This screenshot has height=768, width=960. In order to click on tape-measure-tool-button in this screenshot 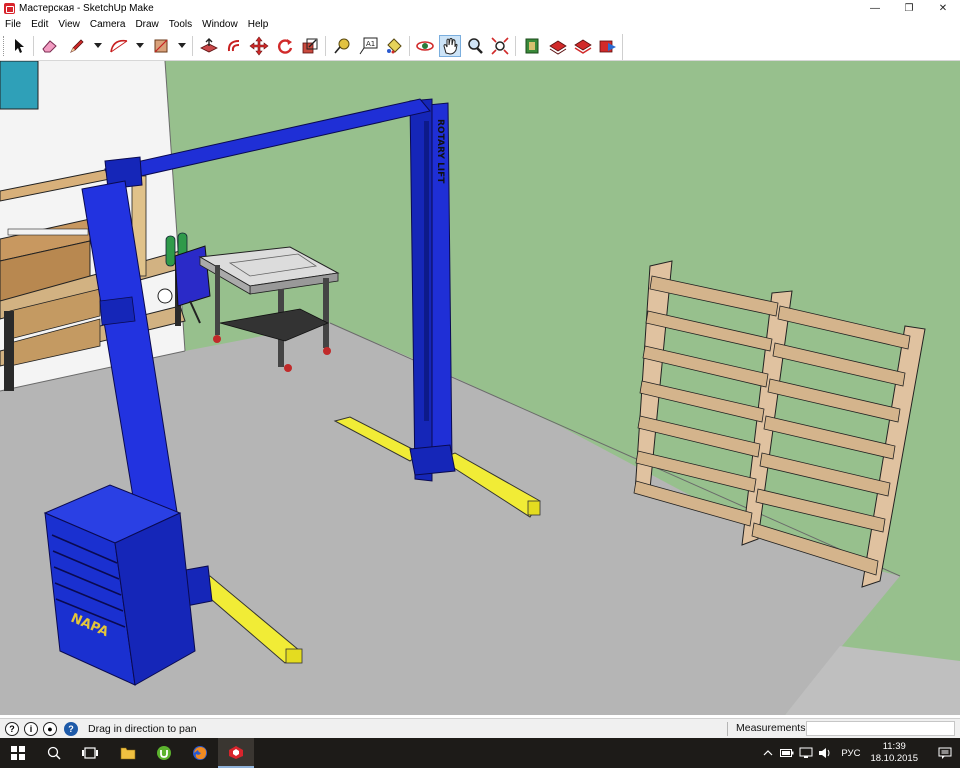, I will do `click(342, 46)`.